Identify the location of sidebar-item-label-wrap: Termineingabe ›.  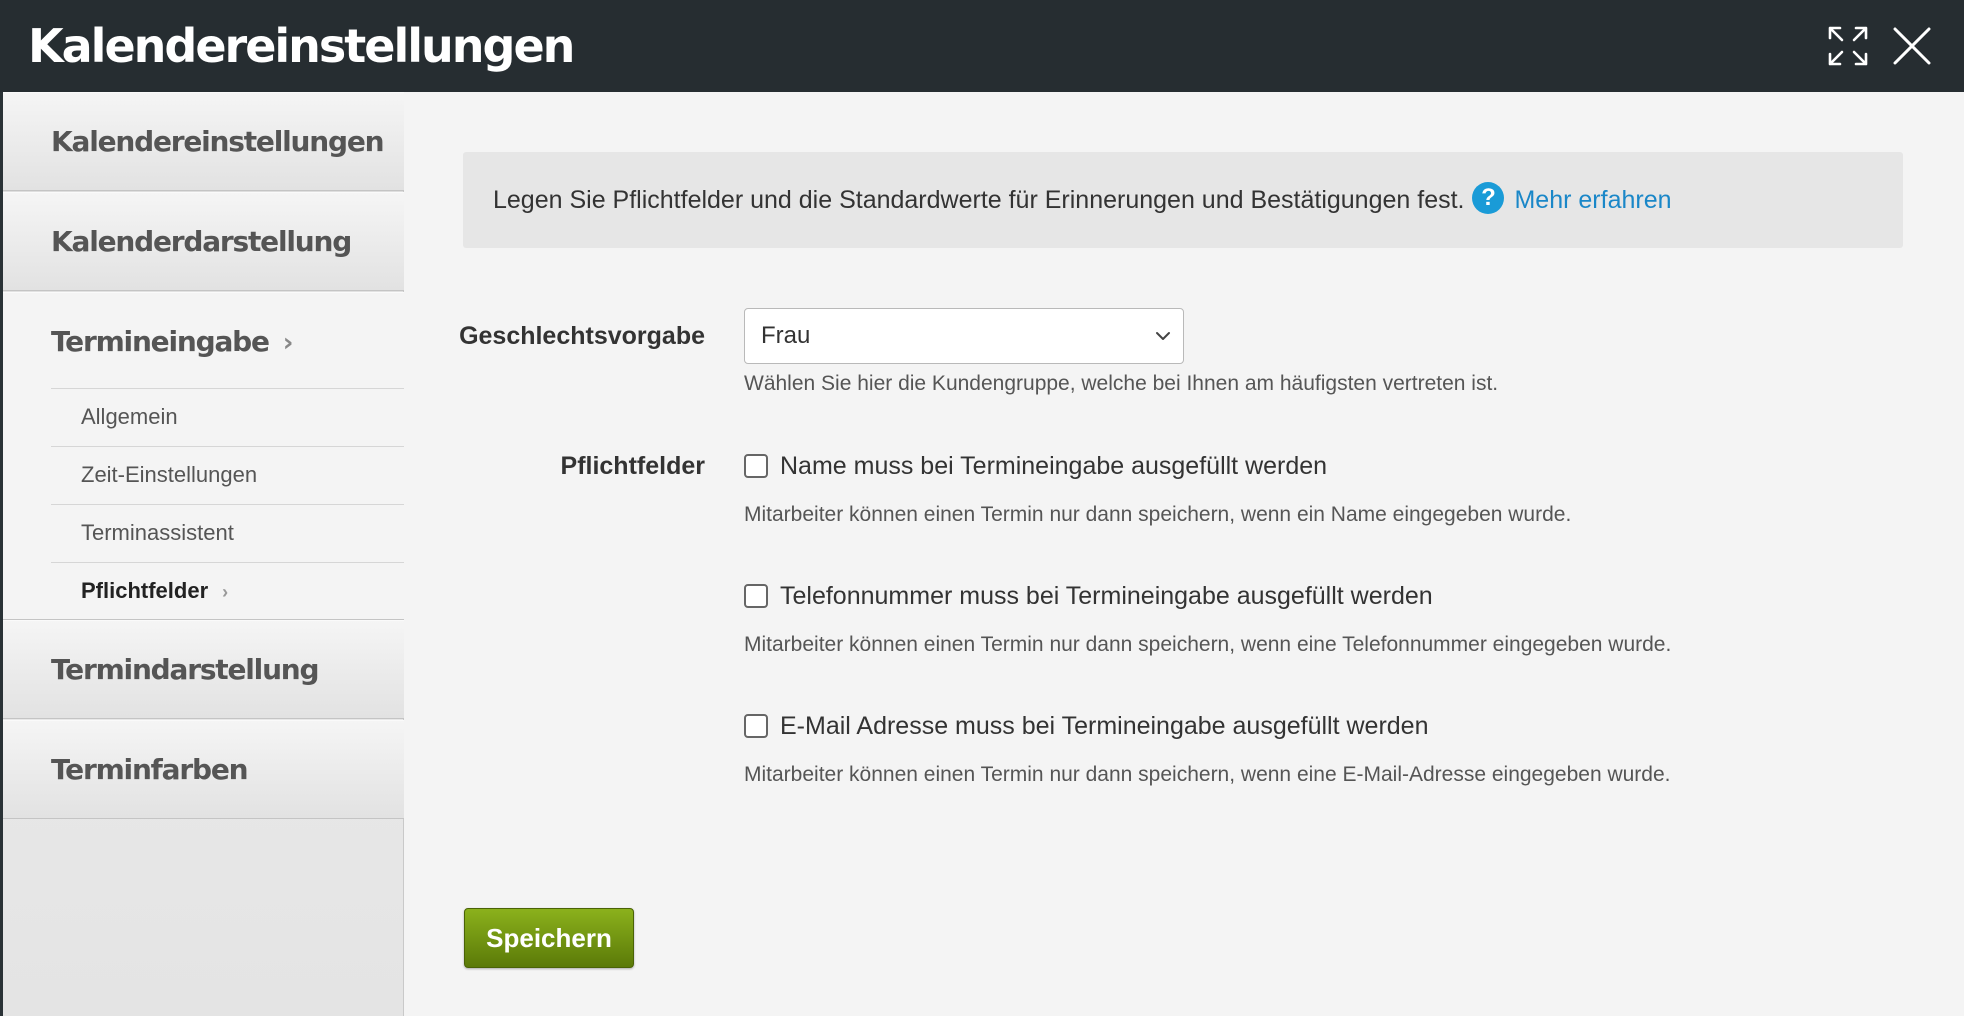
(172, 342).